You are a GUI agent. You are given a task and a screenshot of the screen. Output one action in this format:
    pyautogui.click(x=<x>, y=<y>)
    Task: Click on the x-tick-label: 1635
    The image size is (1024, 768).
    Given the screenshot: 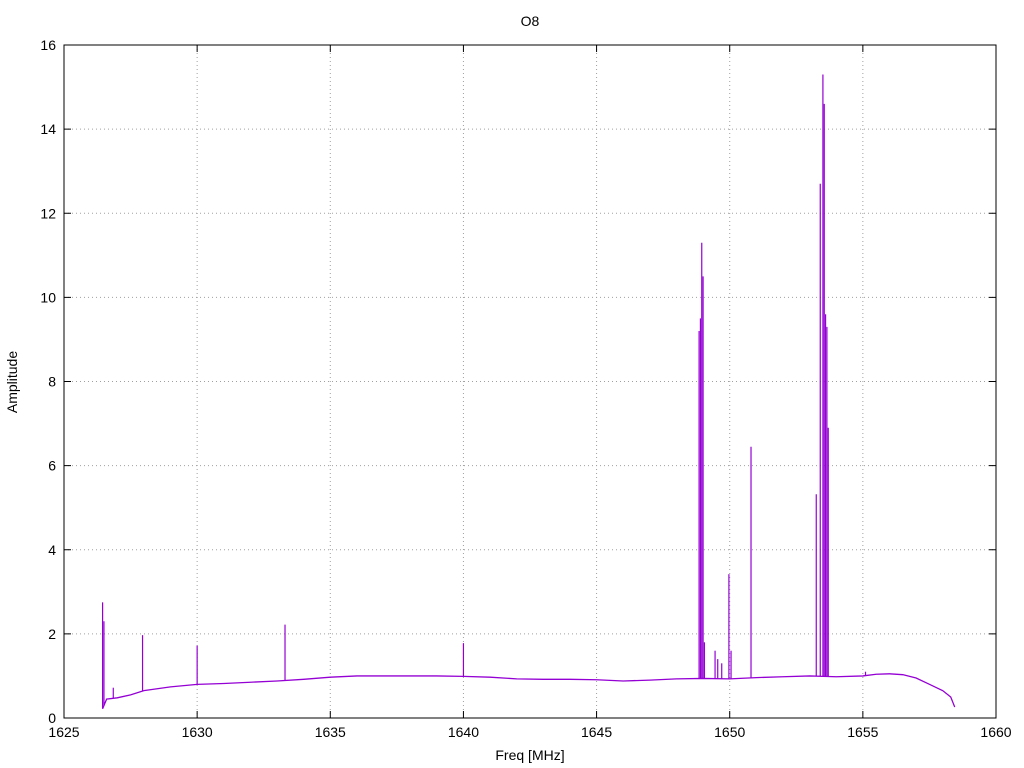 What is the action you would take?
    pyautogui.click(x=330, y=732)
    